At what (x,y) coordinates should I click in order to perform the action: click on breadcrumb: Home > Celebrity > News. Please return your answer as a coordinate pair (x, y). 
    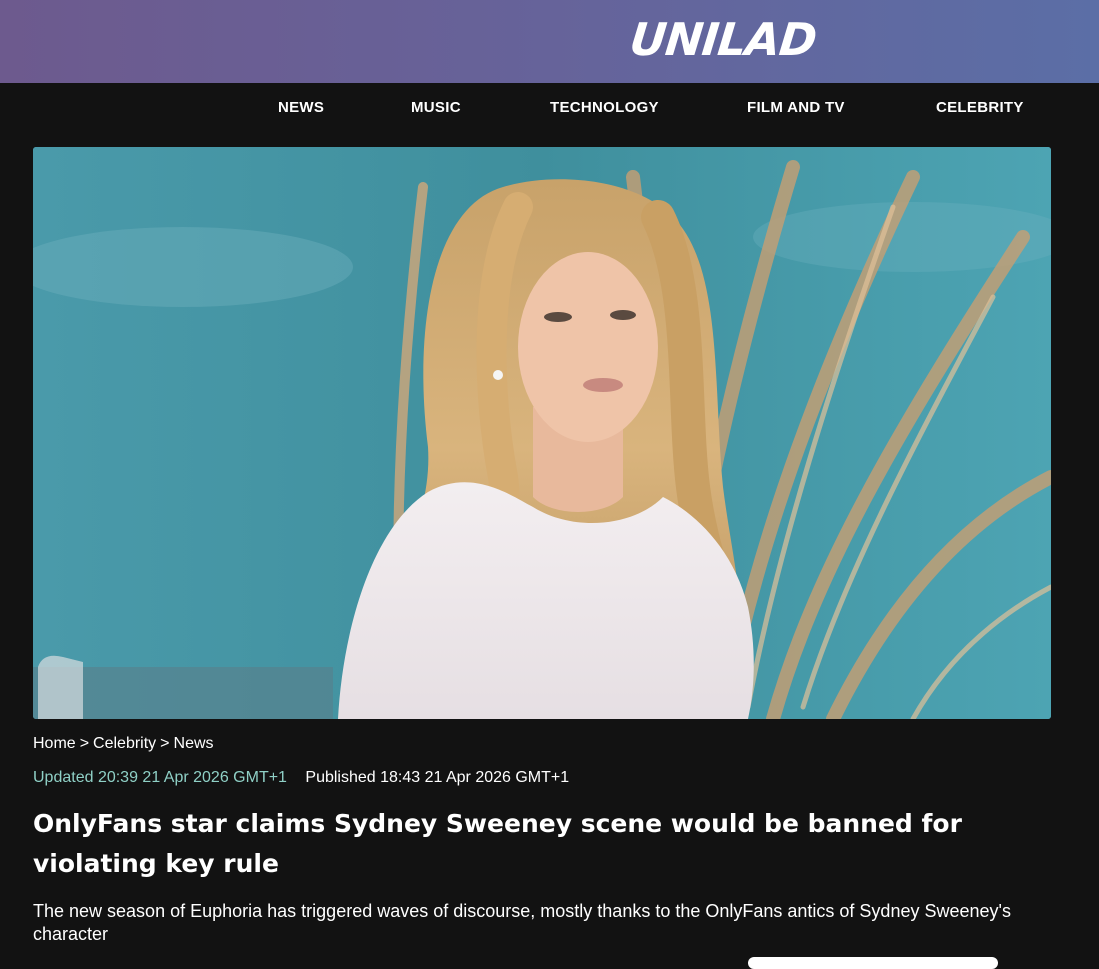
    Looking at the image, I should click on (123, 744).